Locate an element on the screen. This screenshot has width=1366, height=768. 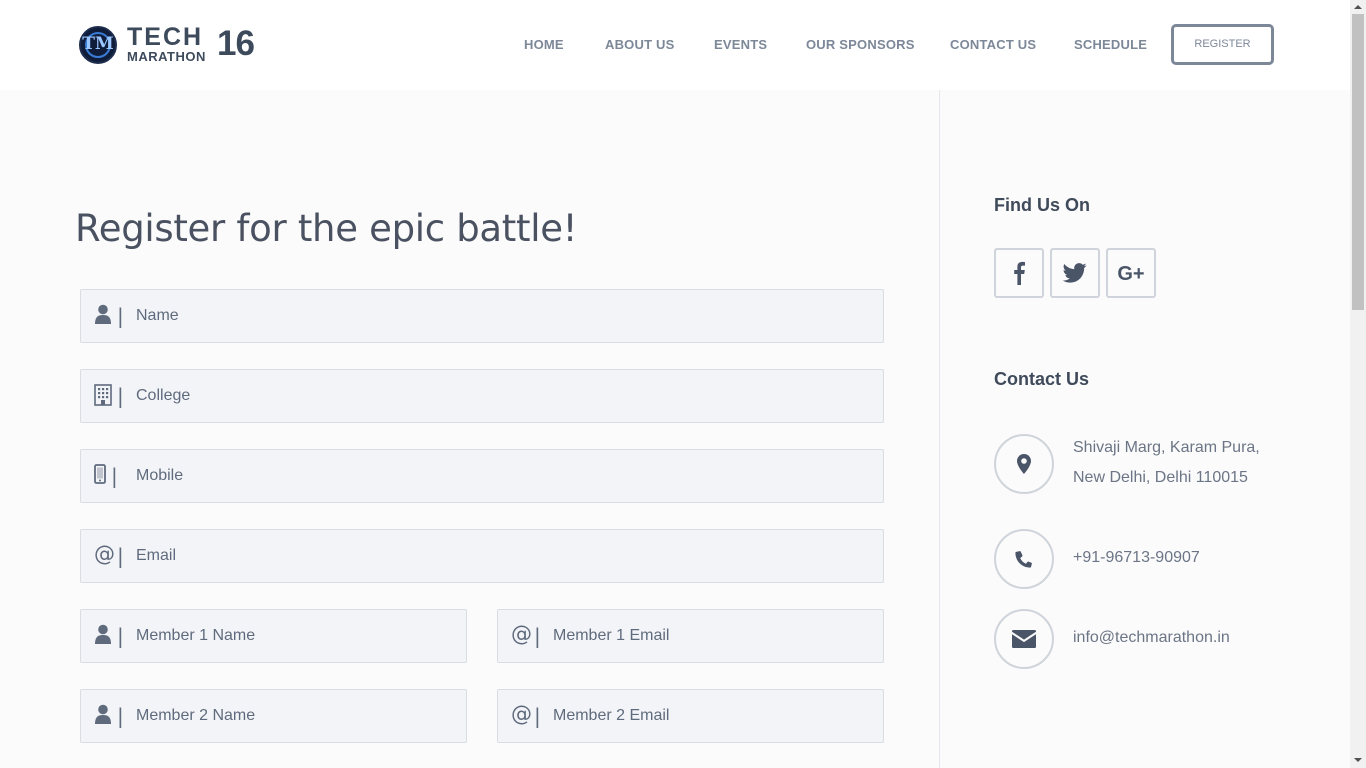
college-field: | College is located at coordinates (482, 396).